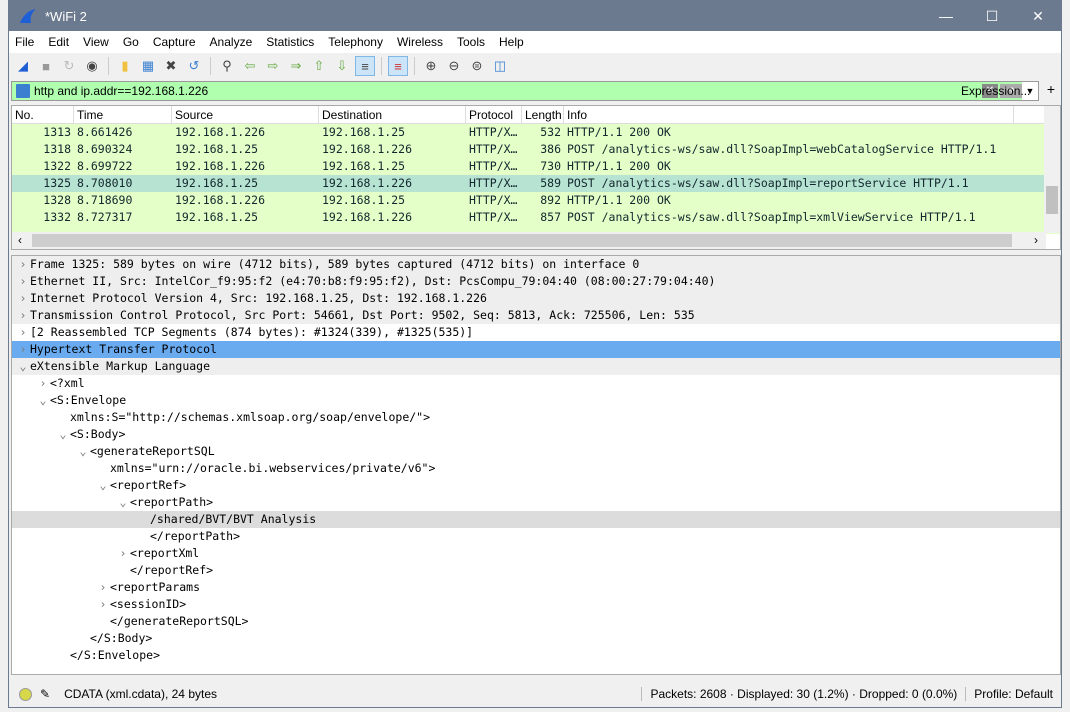 This screenshot has height=712, width=1070. What do you see at coordinates (58, 42) in the screenshot?
I see `menu-edit: Edit` at bounding box center [58, 42].